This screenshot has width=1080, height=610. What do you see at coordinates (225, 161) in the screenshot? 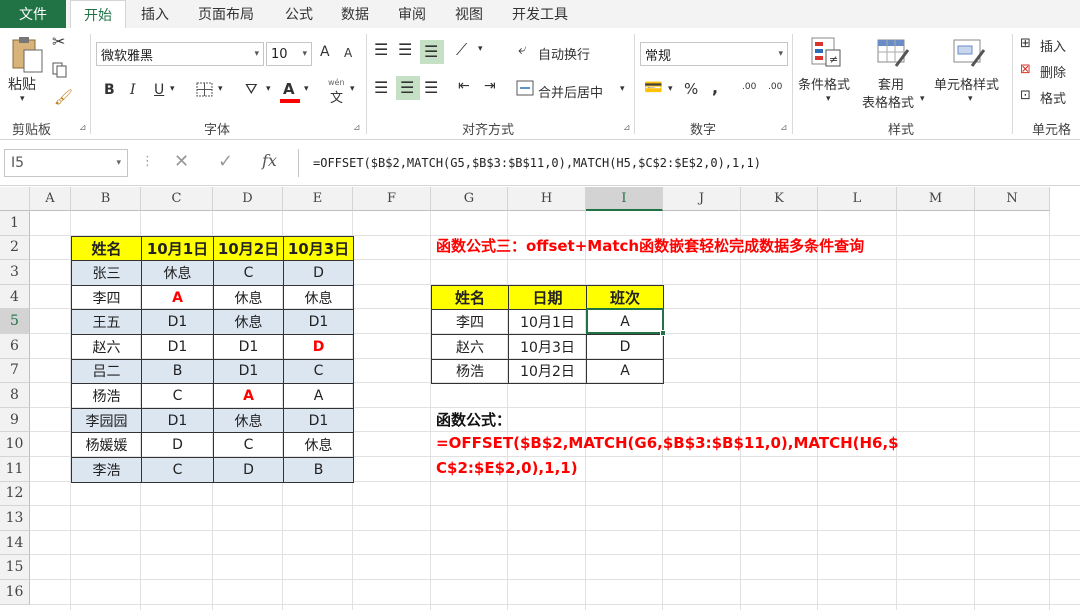
I see `enter-icon: ✓` at bounding box center [225, 161].